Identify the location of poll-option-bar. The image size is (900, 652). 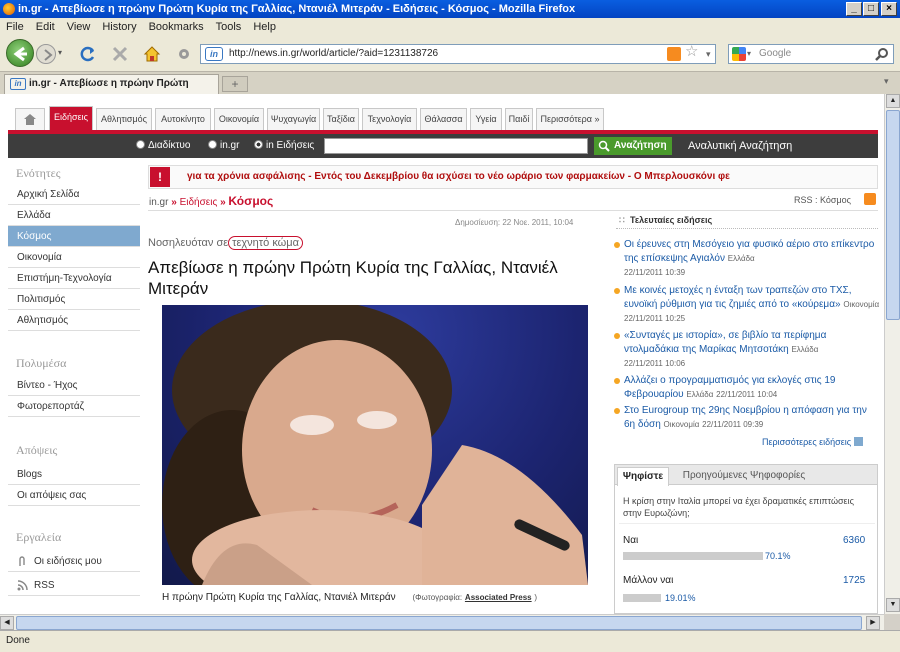
(693, 556).